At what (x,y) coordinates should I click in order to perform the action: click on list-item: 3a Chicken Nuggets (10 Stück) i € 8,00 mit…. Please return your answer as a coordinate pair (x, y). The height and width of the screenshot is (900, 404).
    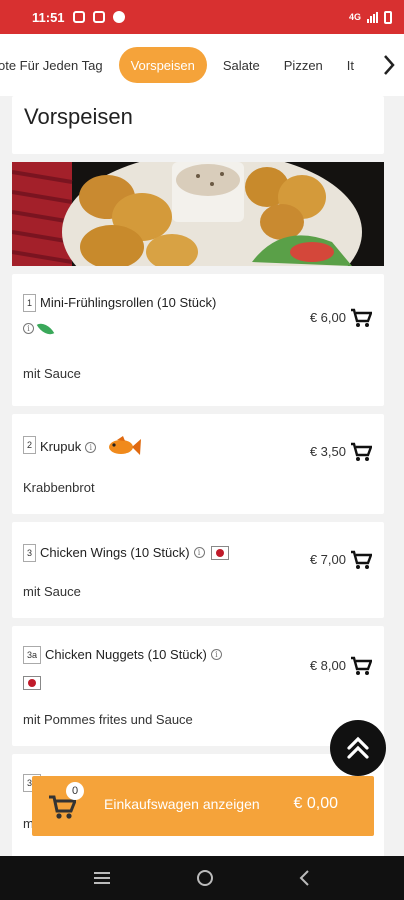
    Looking at the image, I should click on (198, 686).